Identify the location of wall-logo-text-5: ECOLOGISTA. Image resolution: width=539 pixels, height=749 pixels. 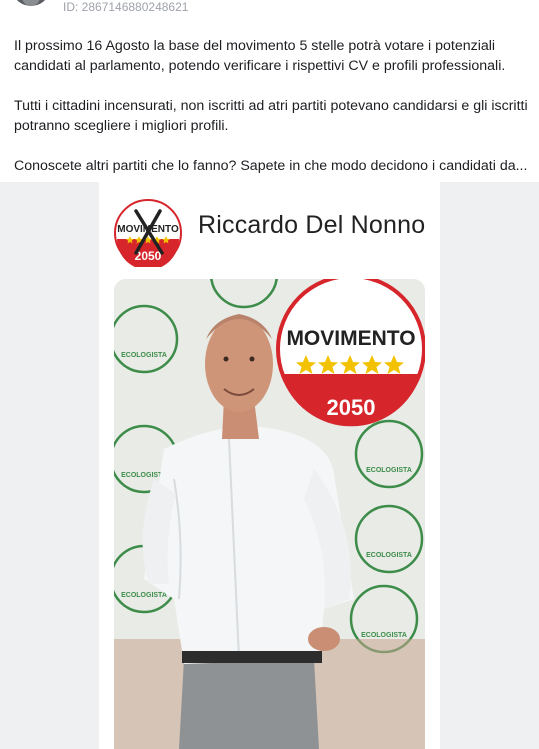
(389, 555).